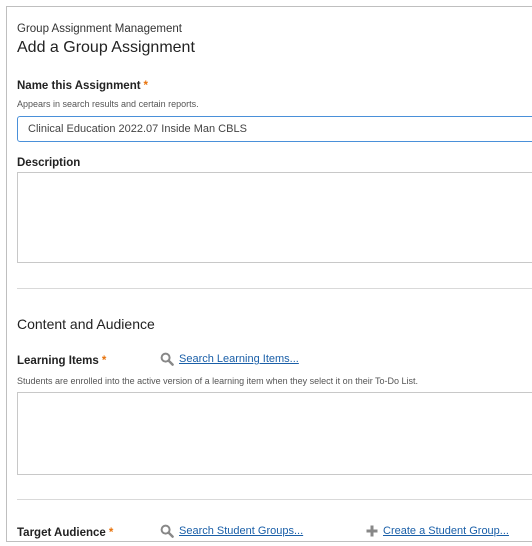 Image resolution: width=532 pixels, height=546 pixels. I want to click on name-label-text: Name this Assignment, so click(79, 86).